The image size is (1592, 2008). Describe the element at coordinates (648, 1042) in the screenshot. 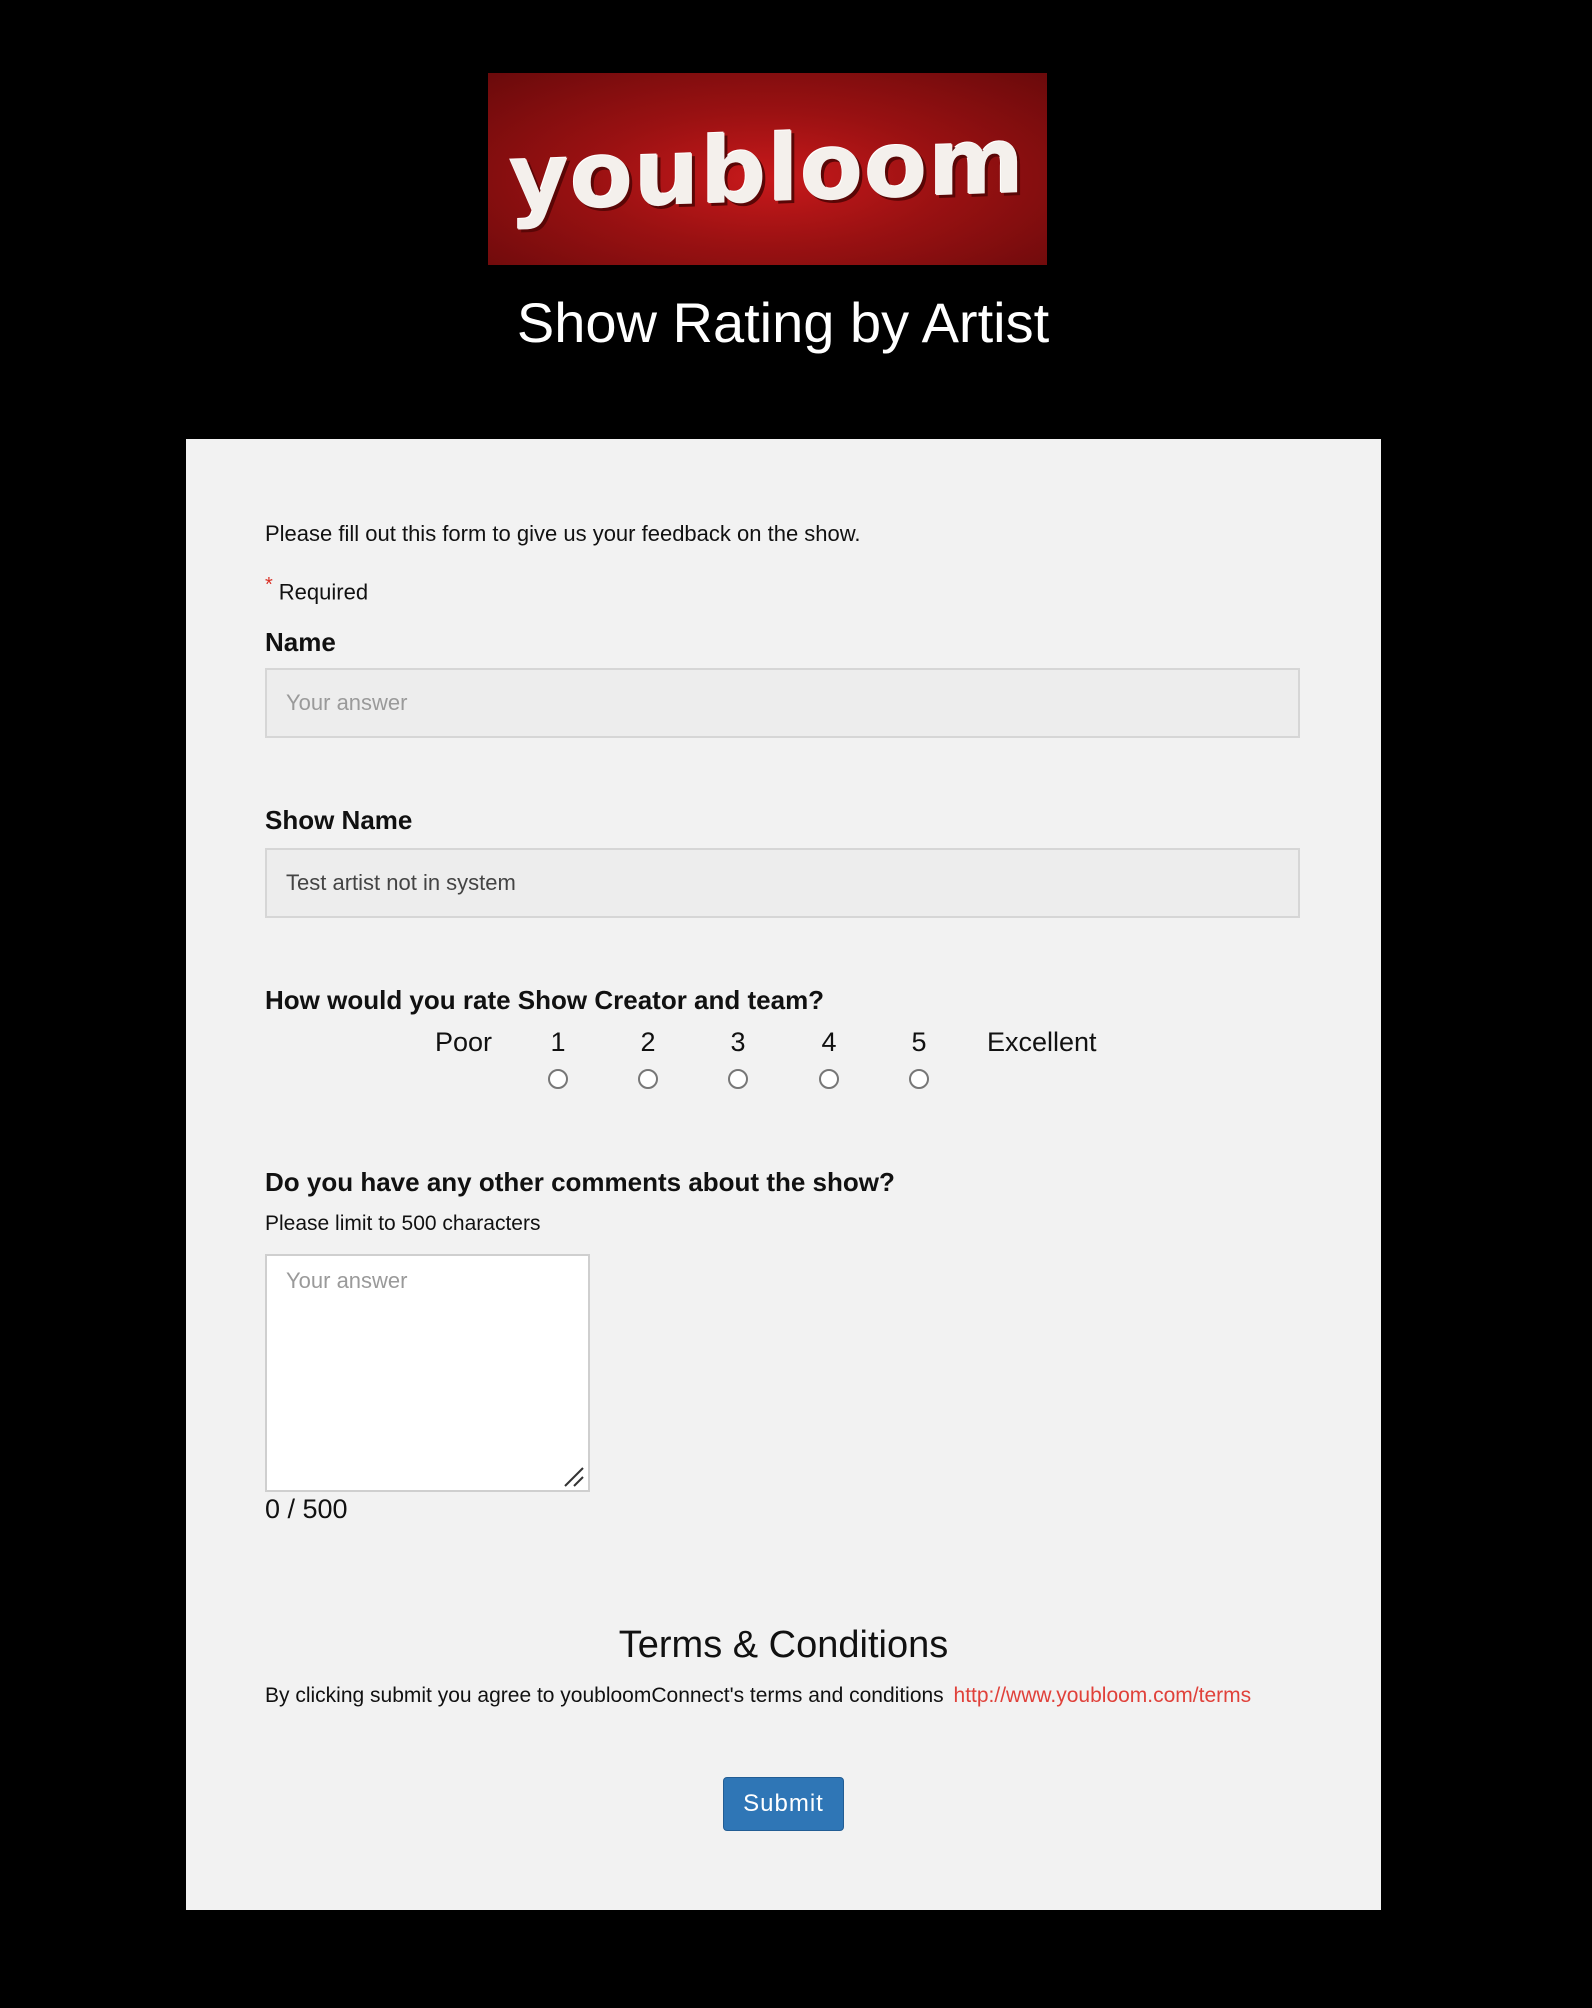

I see `rating-option-2-label: 2` at that location.